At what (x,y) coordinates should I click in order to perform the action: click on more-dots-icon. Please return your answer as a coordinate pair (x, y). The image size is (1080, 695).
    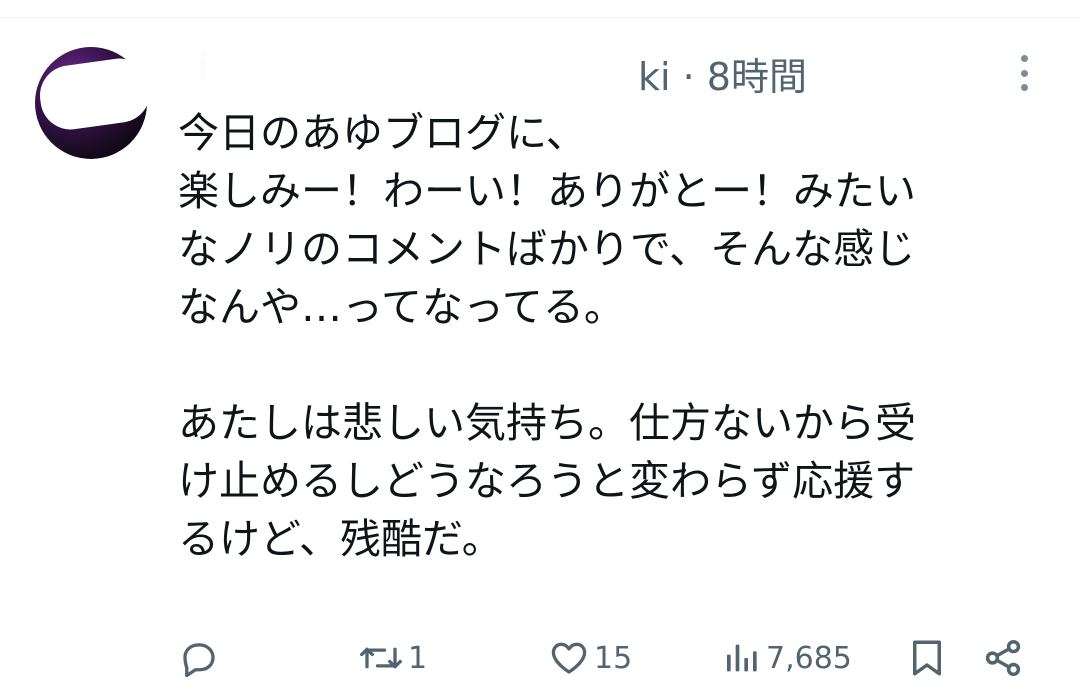
    Looking at the image, I should click on (1024, 73).